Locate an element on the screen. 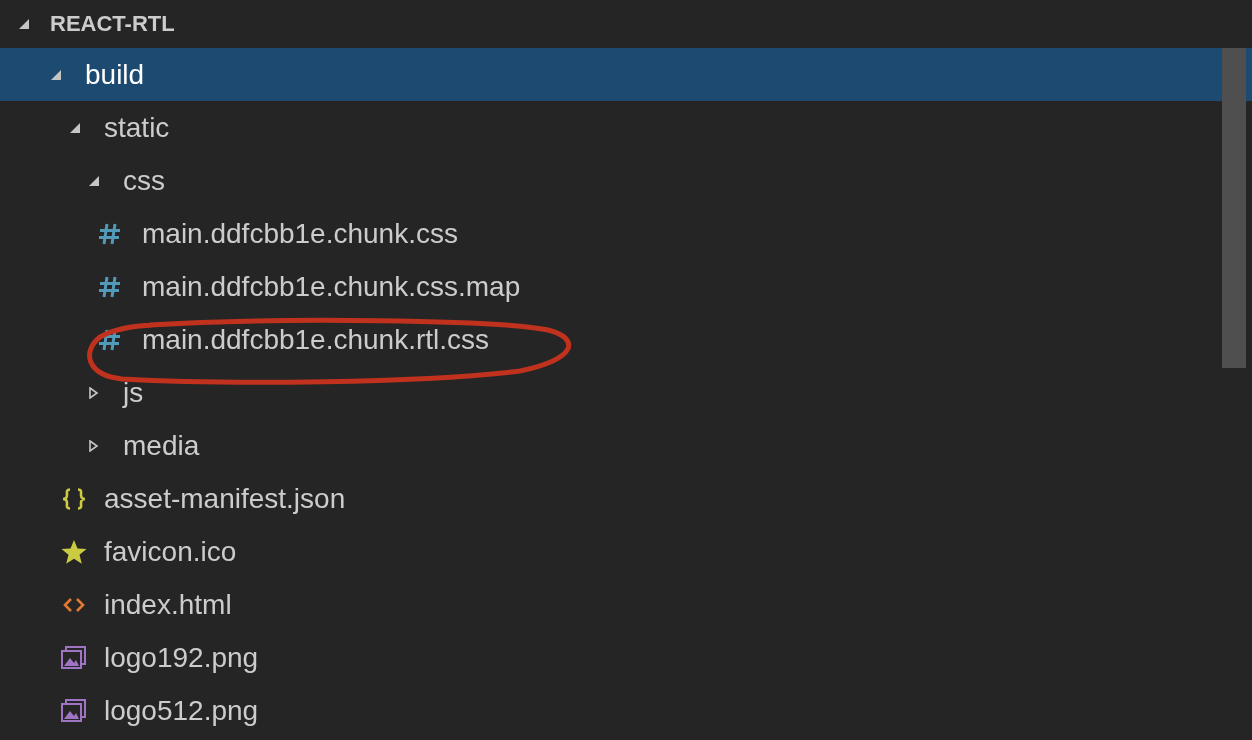 The width and height of the screenshot is (1252, 740). file-name: asset-manifest.json is located at coordinates (225, 498).